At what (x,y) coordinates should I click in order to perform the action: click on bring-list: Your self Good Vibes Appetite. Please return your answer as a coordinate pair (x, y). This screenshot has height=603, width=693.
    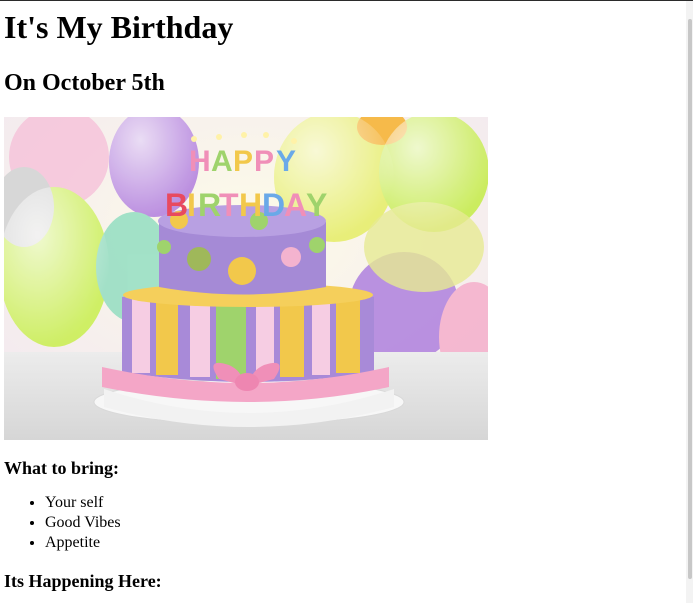
    Looking at the image, I should click on (344, 523).